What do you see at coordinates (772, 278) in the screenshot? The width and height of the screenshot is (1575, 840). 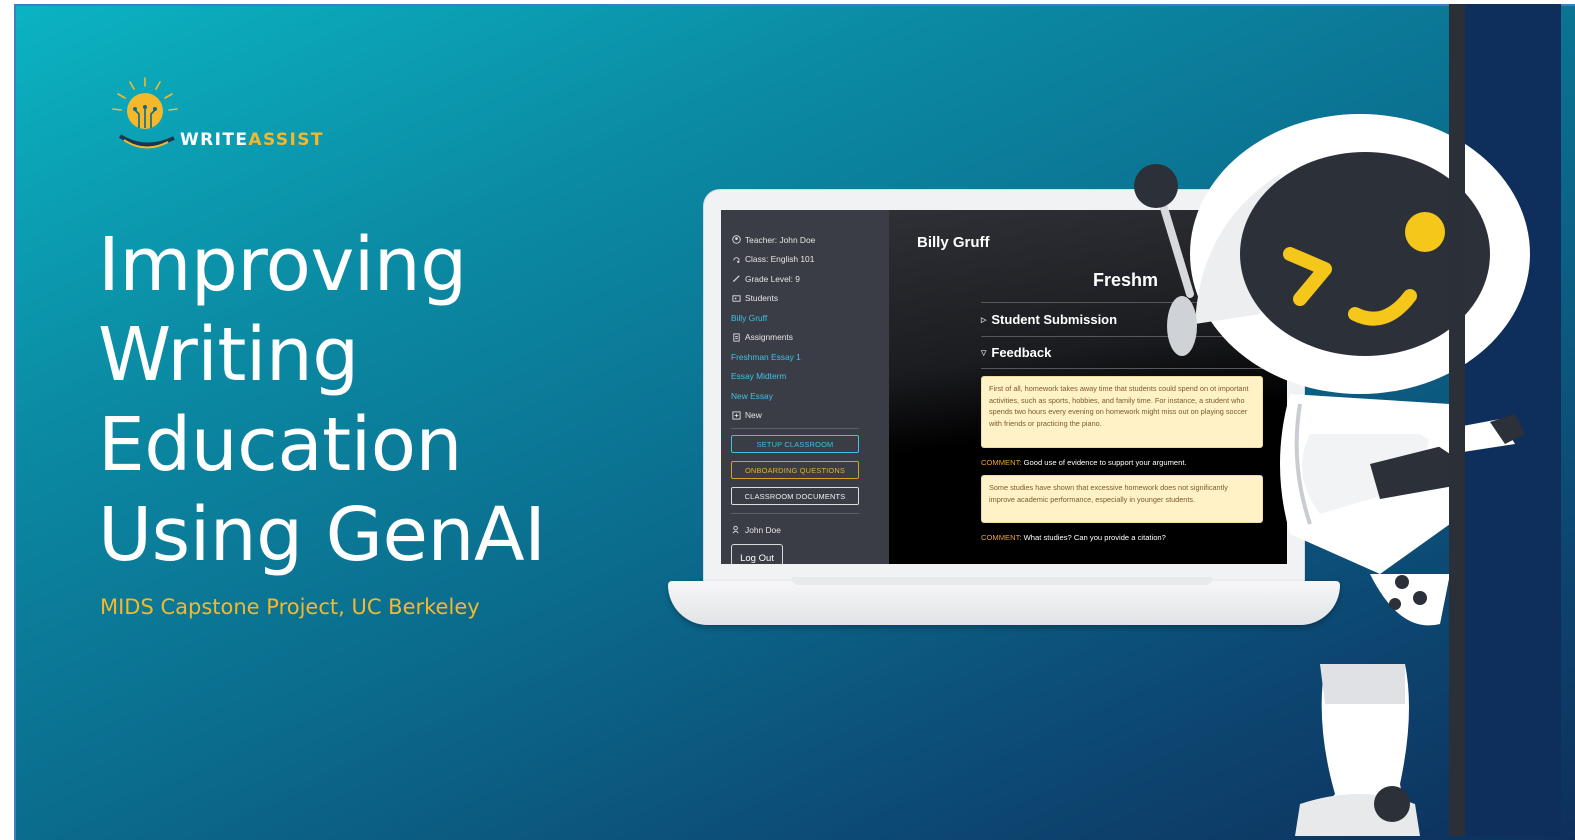 I see `grade-label: Grade Level: 9` at bounding box center [772, 278].